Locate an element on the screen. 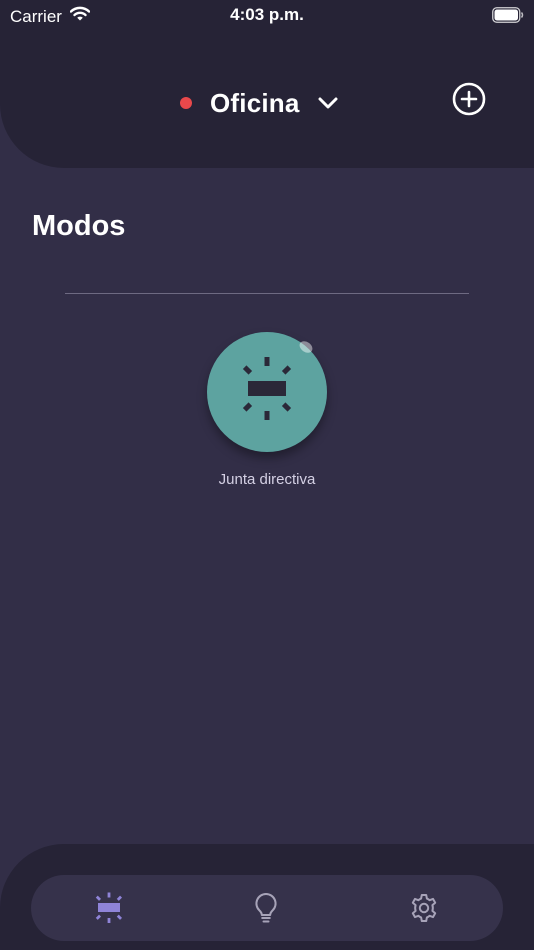  status-time: 4:03 p.m. is located at coordinates (267, 14).